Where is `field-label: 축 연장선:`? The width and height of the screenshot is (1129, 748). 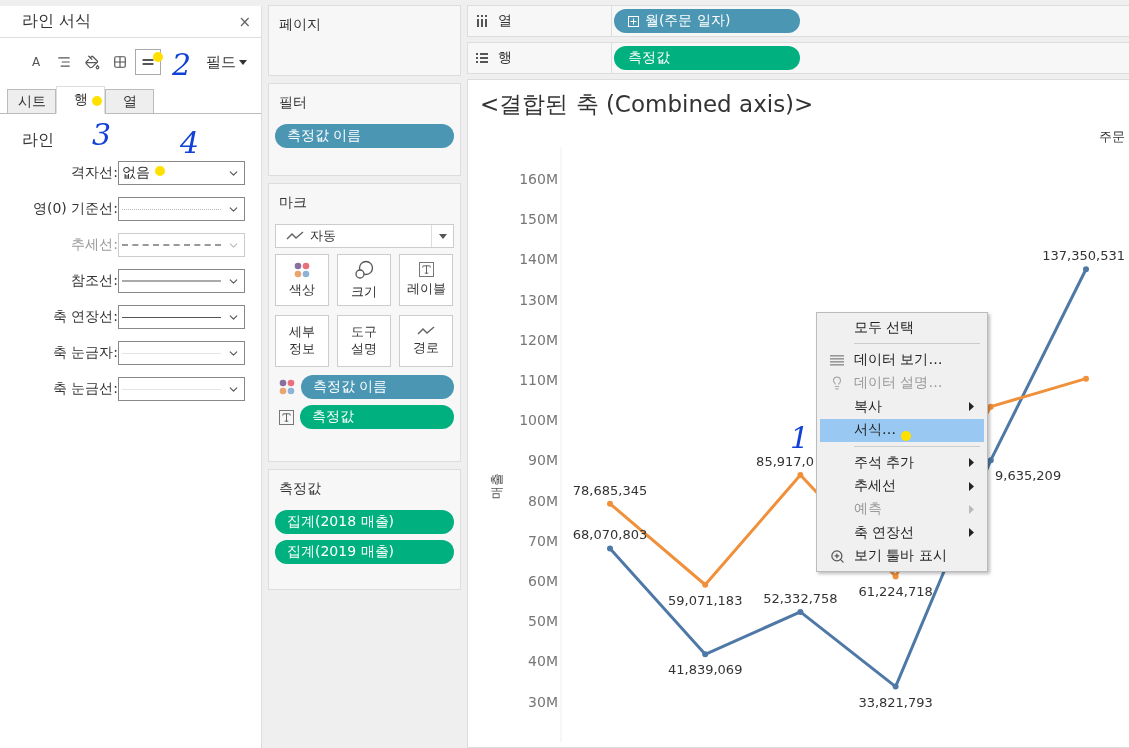
field-label: 축 연장선: is located at coordinates (84, 317).